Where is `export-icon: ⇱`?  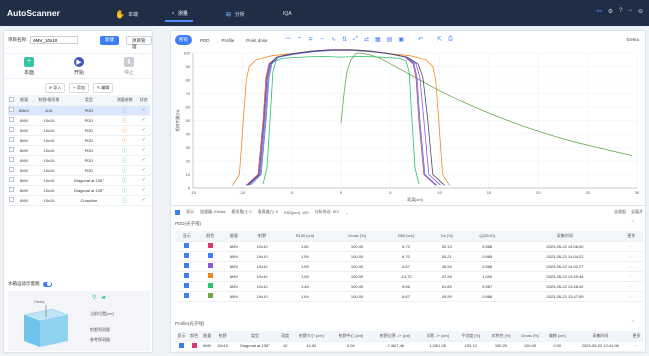 export-icon: ⇱ is located at coordinates (439, 40).